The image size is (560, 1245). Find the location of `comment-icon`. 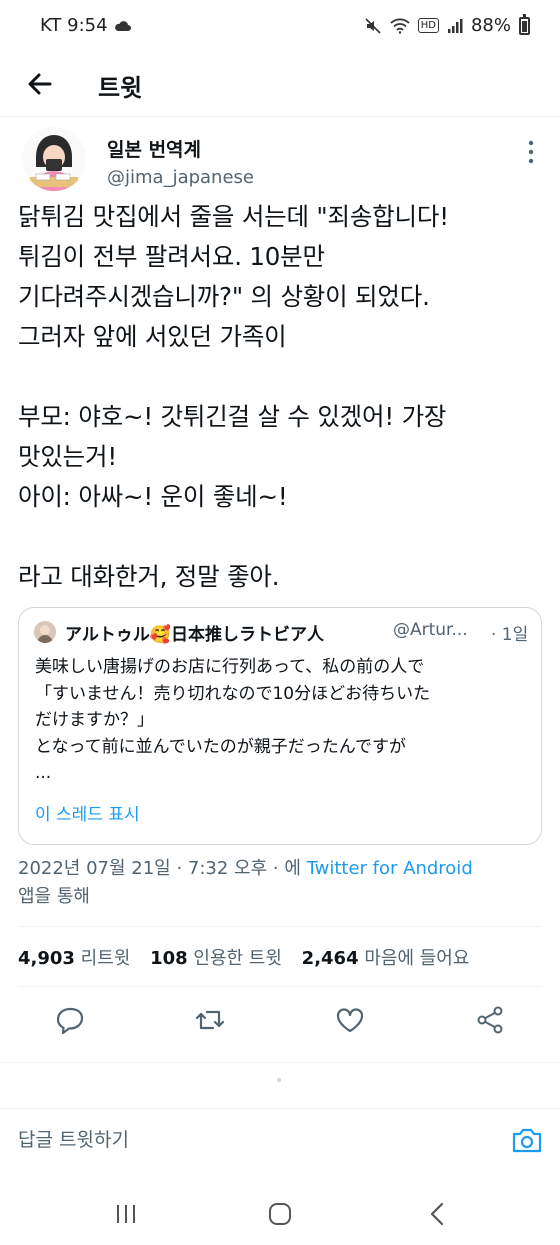

comment-icon is located at coordinates (70, 1021).